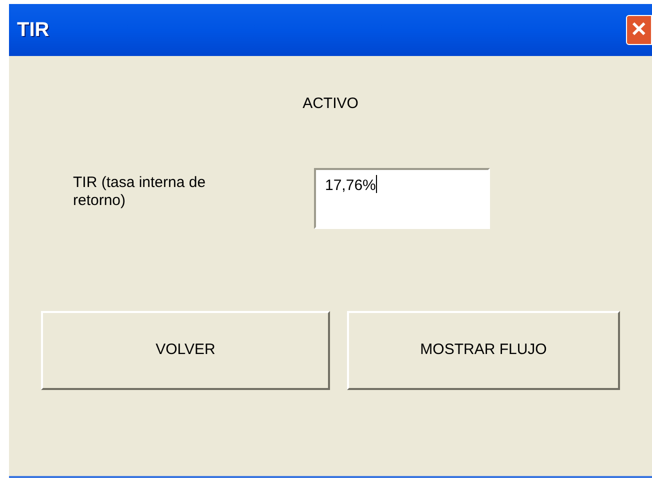  Describe the element at coordinates (483, 350) in the screenshot. I see `dialog-button: MOSTRAR FLUJO` at that location.